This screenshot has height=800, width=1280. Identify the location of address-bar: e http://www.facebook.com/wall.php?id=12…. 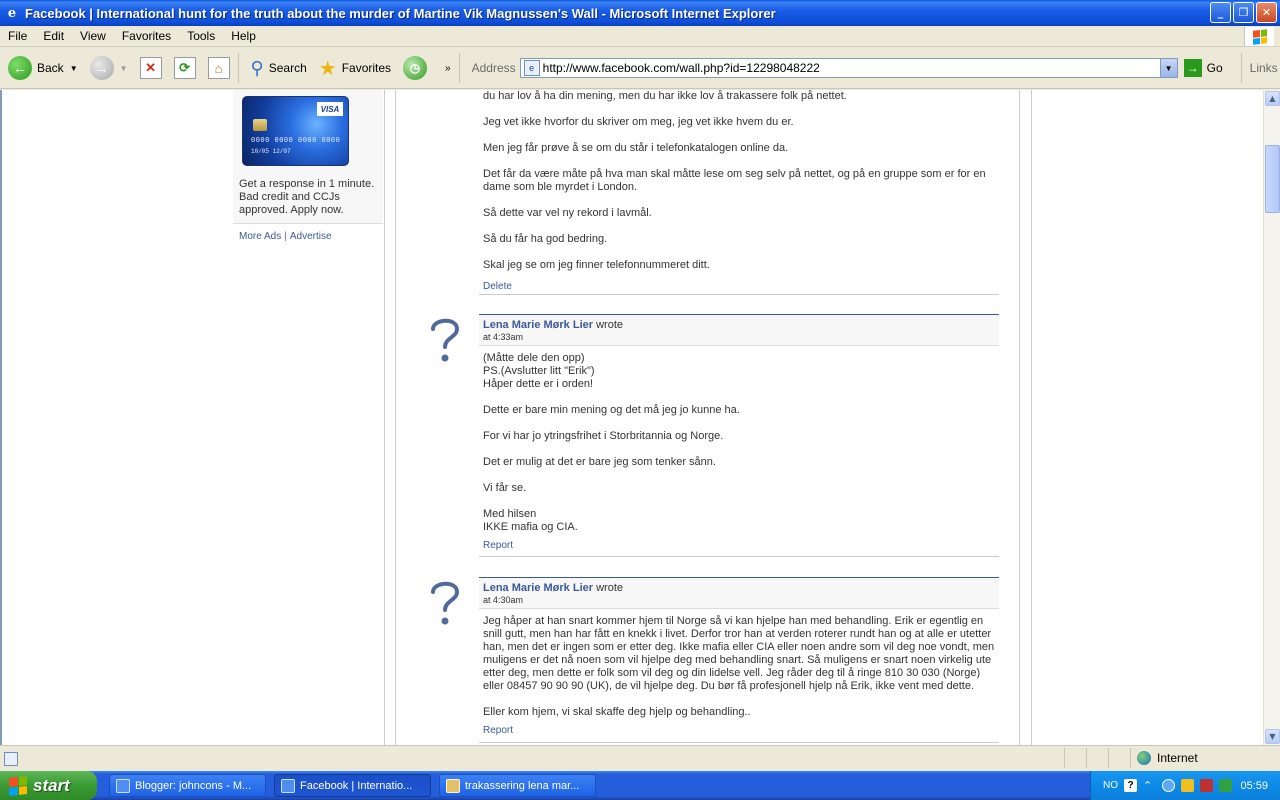
(848, 68).